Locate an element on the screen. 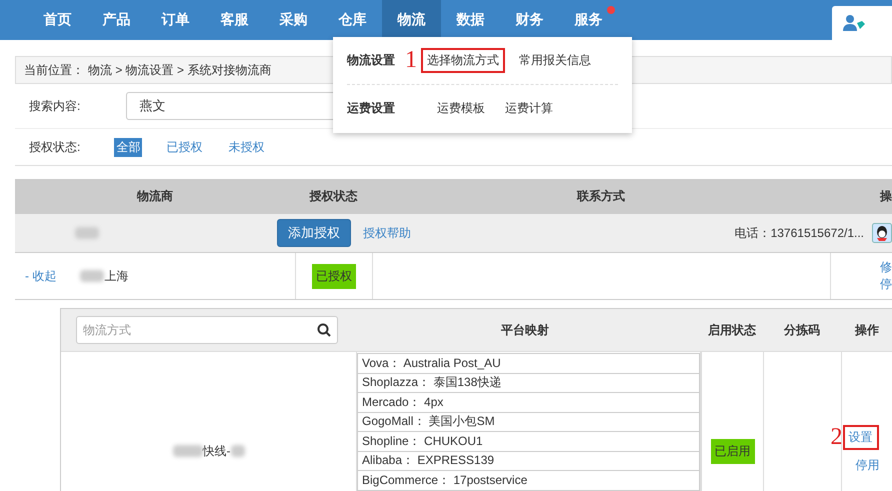  breadcrumb-label: 当前位置： is located at coordinates (54, 70).